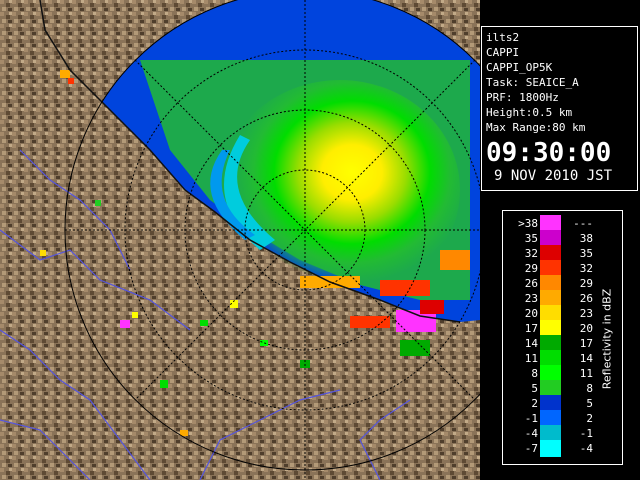  I want to click on legend-row: -7 -4, so click(553, 448).